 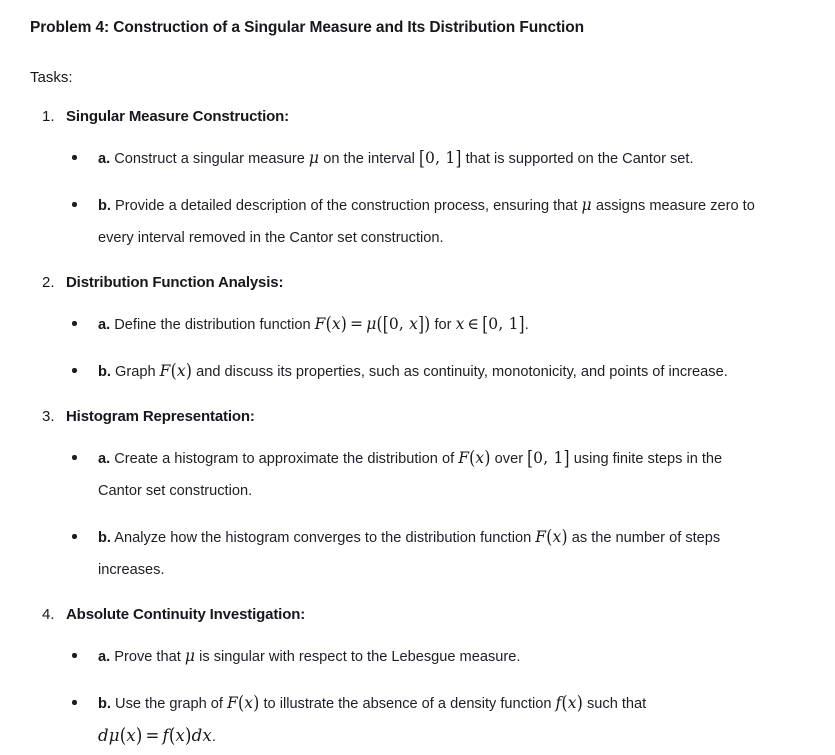 I want to click on subtask-text: Construct a singular measure, so click(x=211, y=159).